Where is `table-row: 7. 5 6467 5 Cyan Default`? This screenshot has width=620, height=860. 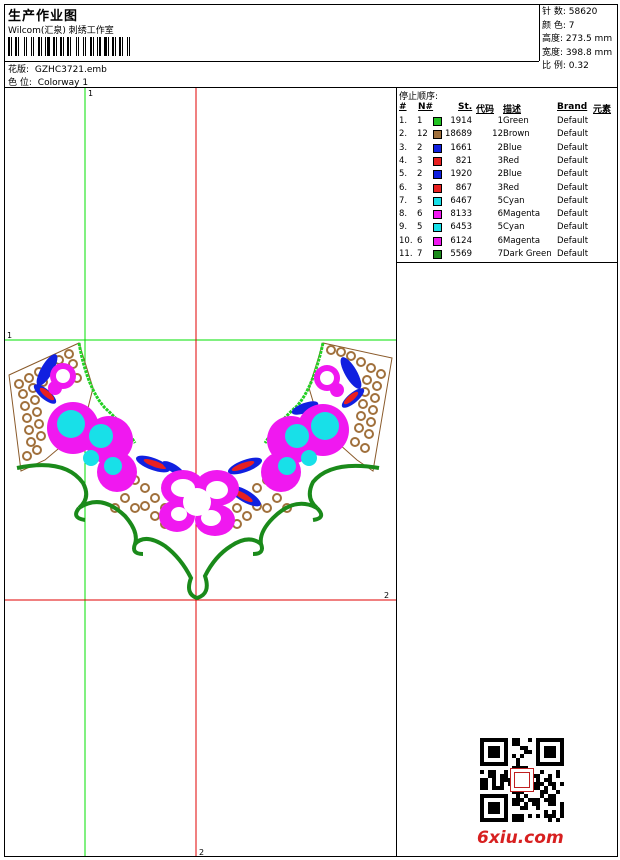 table-row: 7. 5 6467 5 Cyan Default is located at coordinates (508, 201).